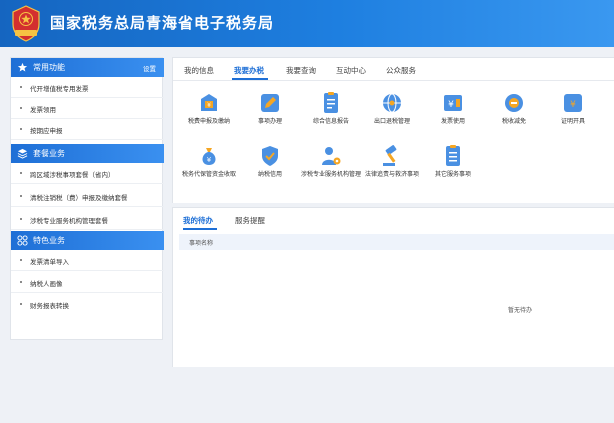  I want to click on service-tax-credit: 纳税信用, so click(270, 171).